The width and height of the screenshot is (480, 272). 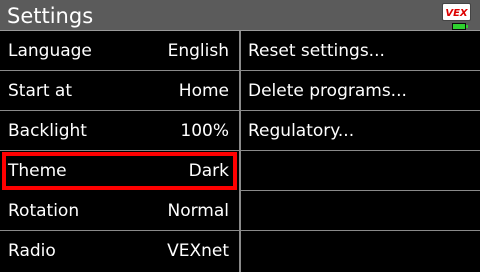 What do you see at coordinates (208, 170) in the screenshot?
I see `setting-value: Dark` at bounding box center [208, 170].